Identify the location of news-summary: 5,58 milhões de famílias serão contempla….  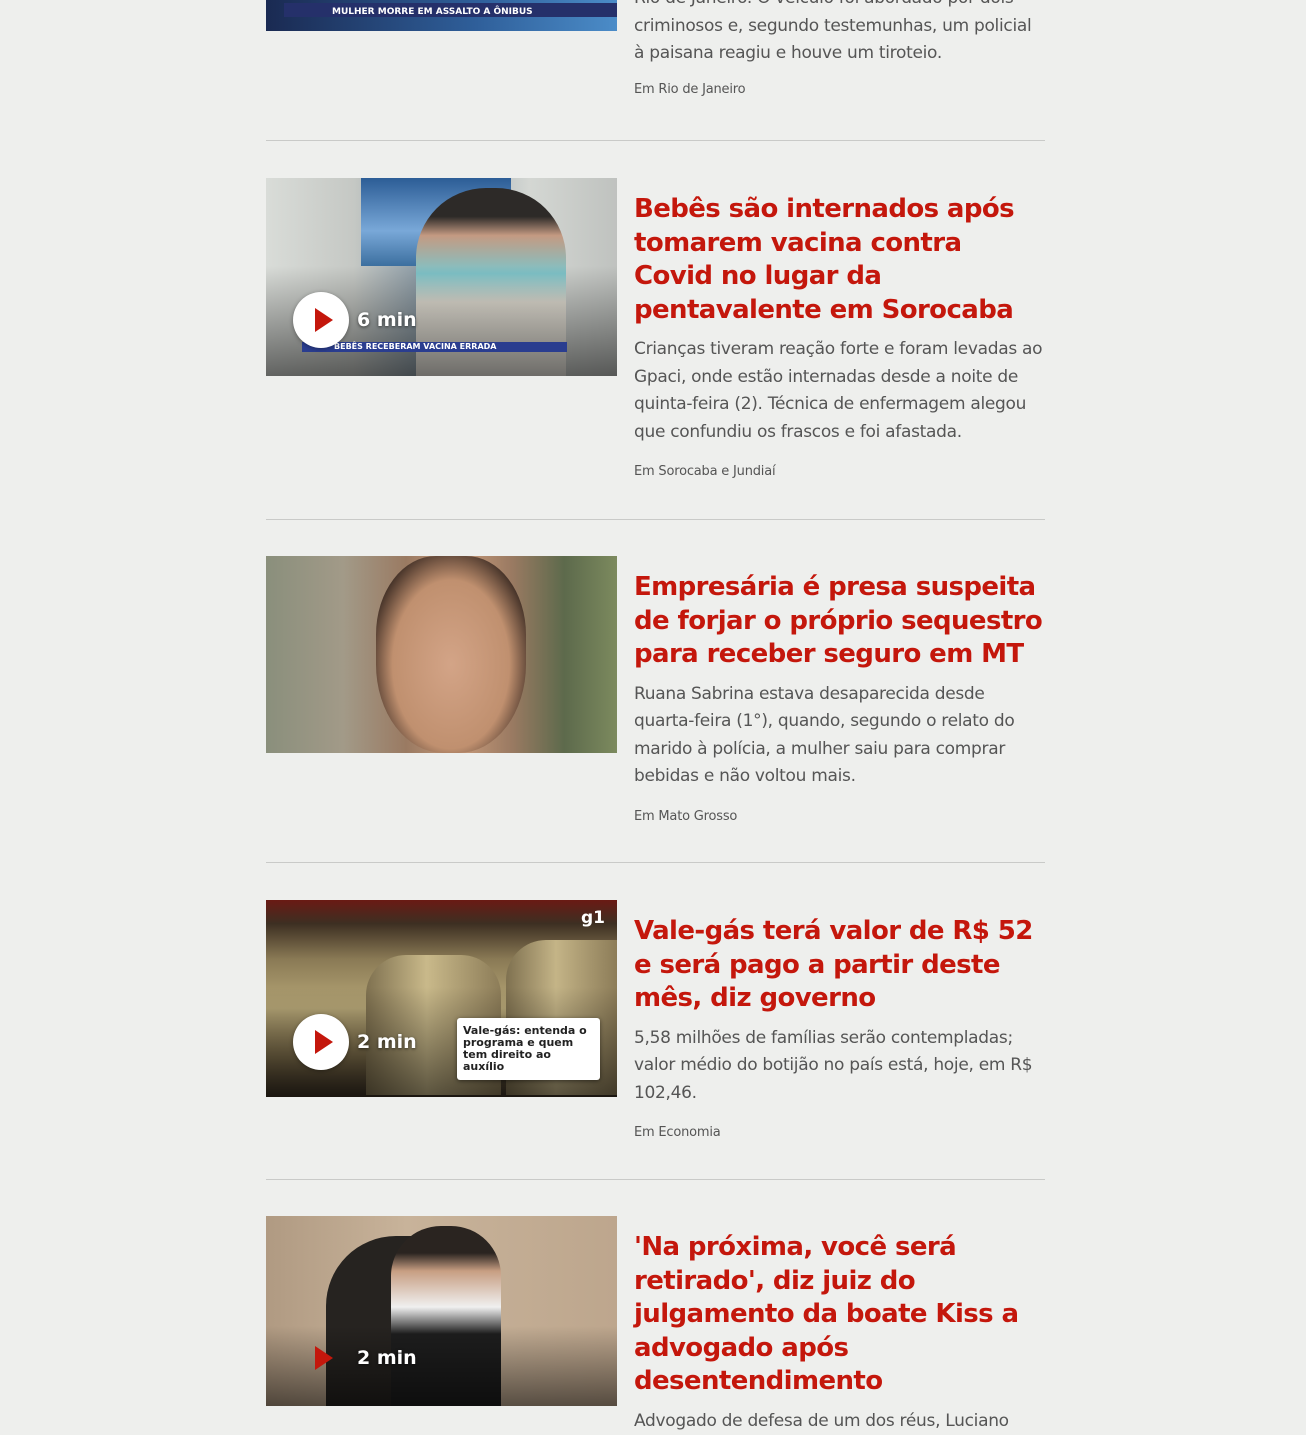
(840, 1066).